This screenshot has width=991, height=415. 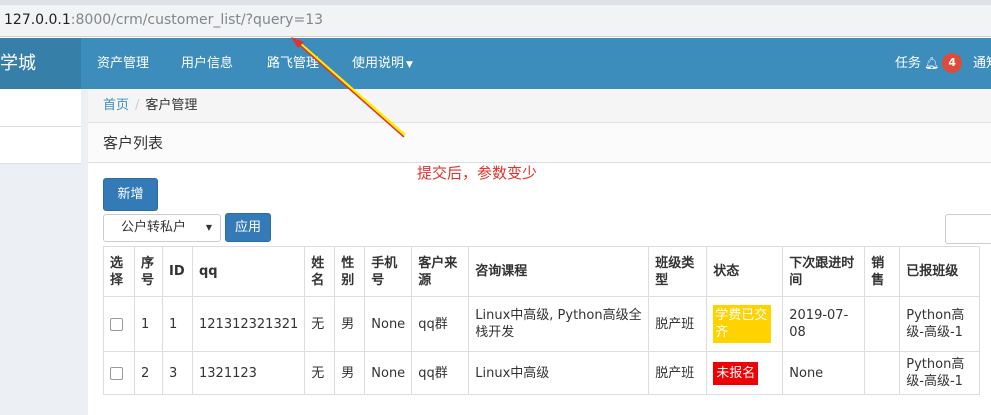 What do you see at coordinates (208, 227) in the screenshot?
I see `select-arrow-icon: ▼` at bounding box center [208, 227].